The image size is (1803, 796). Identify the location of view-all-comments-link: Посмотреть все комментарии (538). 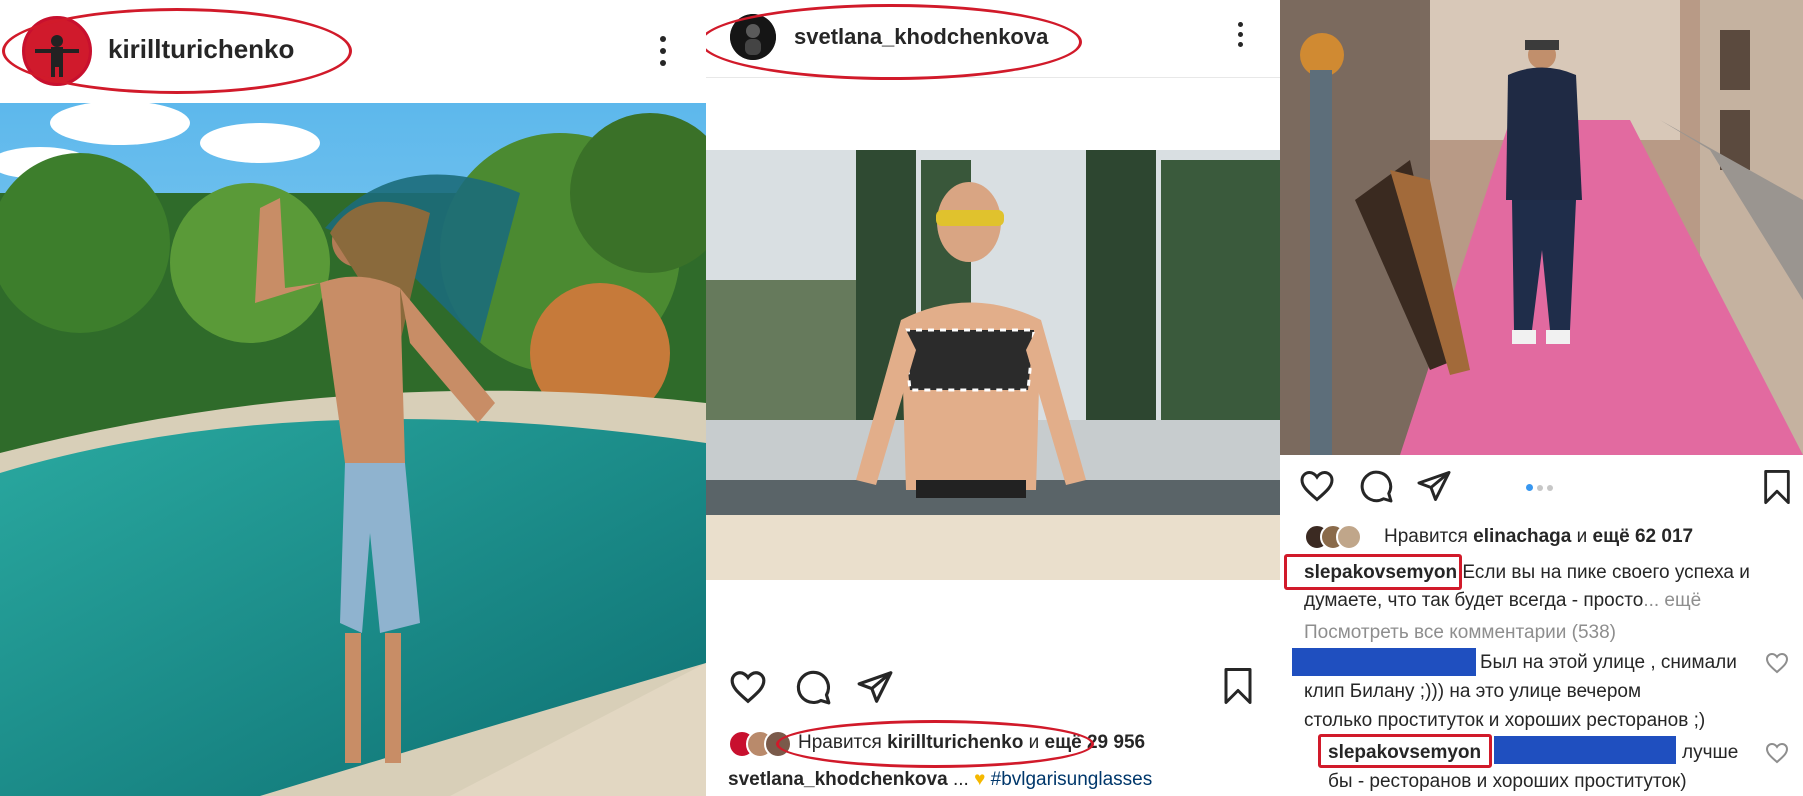
(1460, 633).